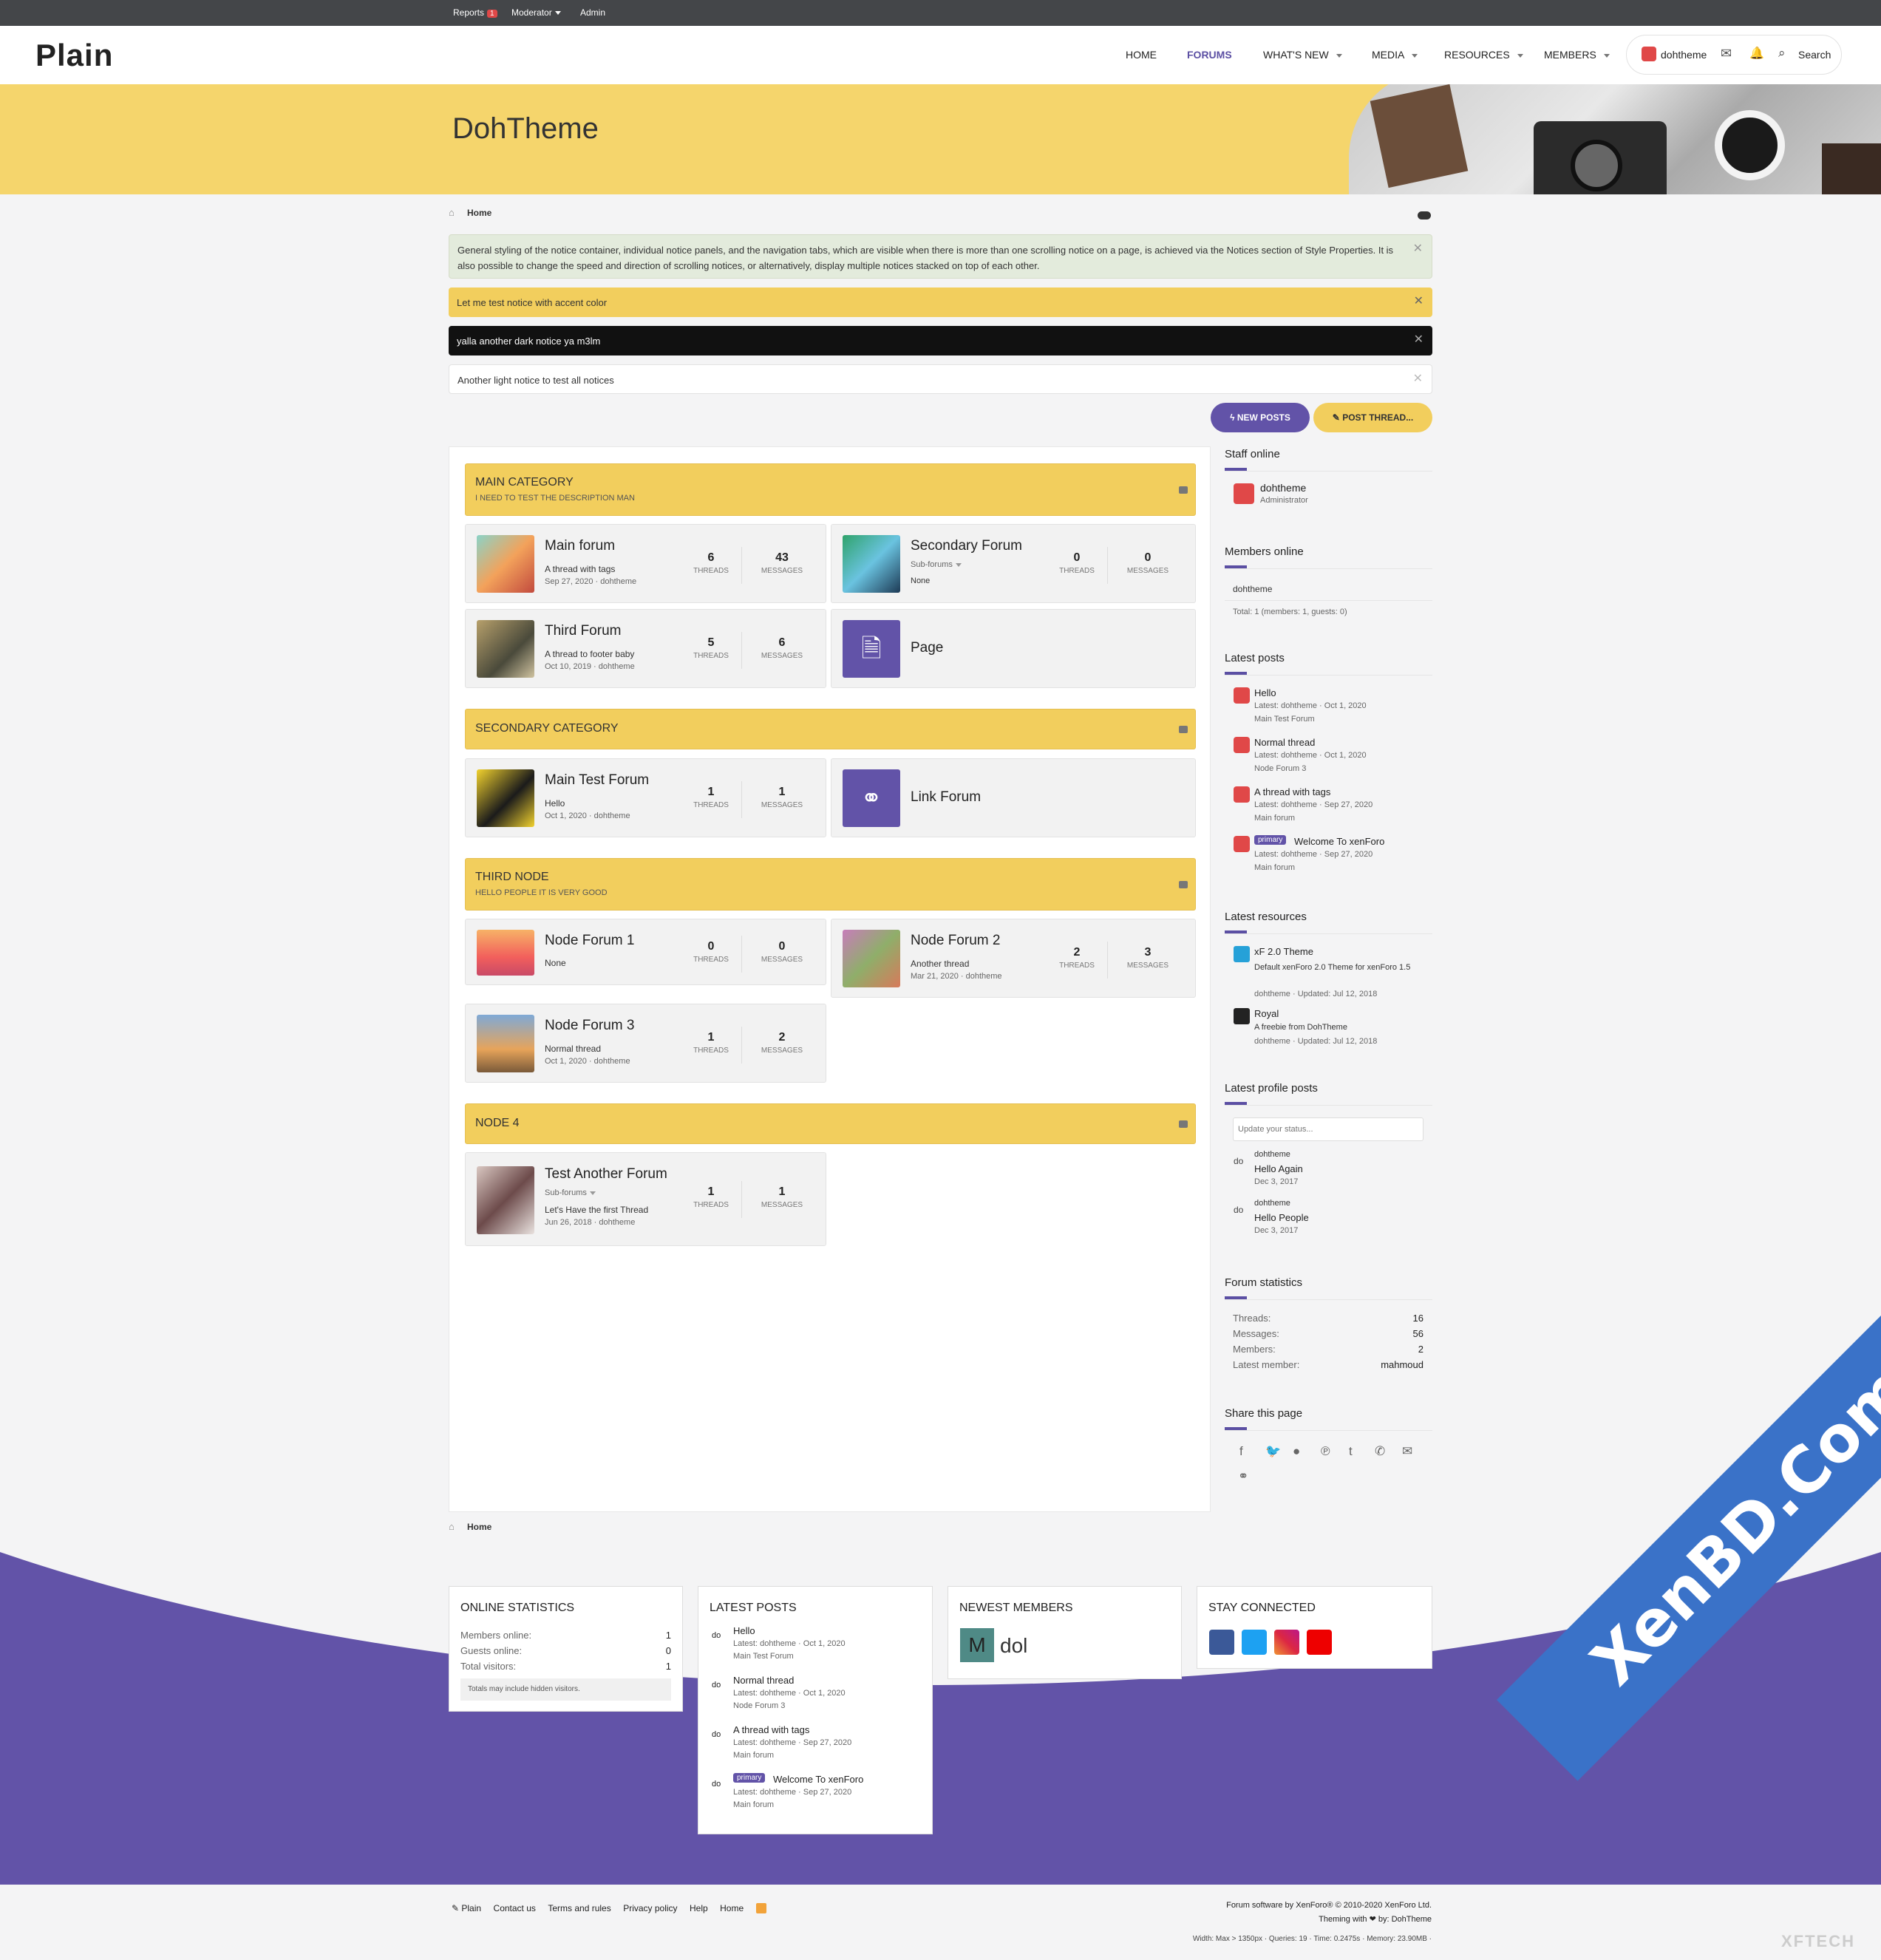 The height and width of the screenshot is (1960, 1881). Describe the element at coordinates (1402, 1365) in the screenshot. I see `latest-member-link: mahmoud` at that location.